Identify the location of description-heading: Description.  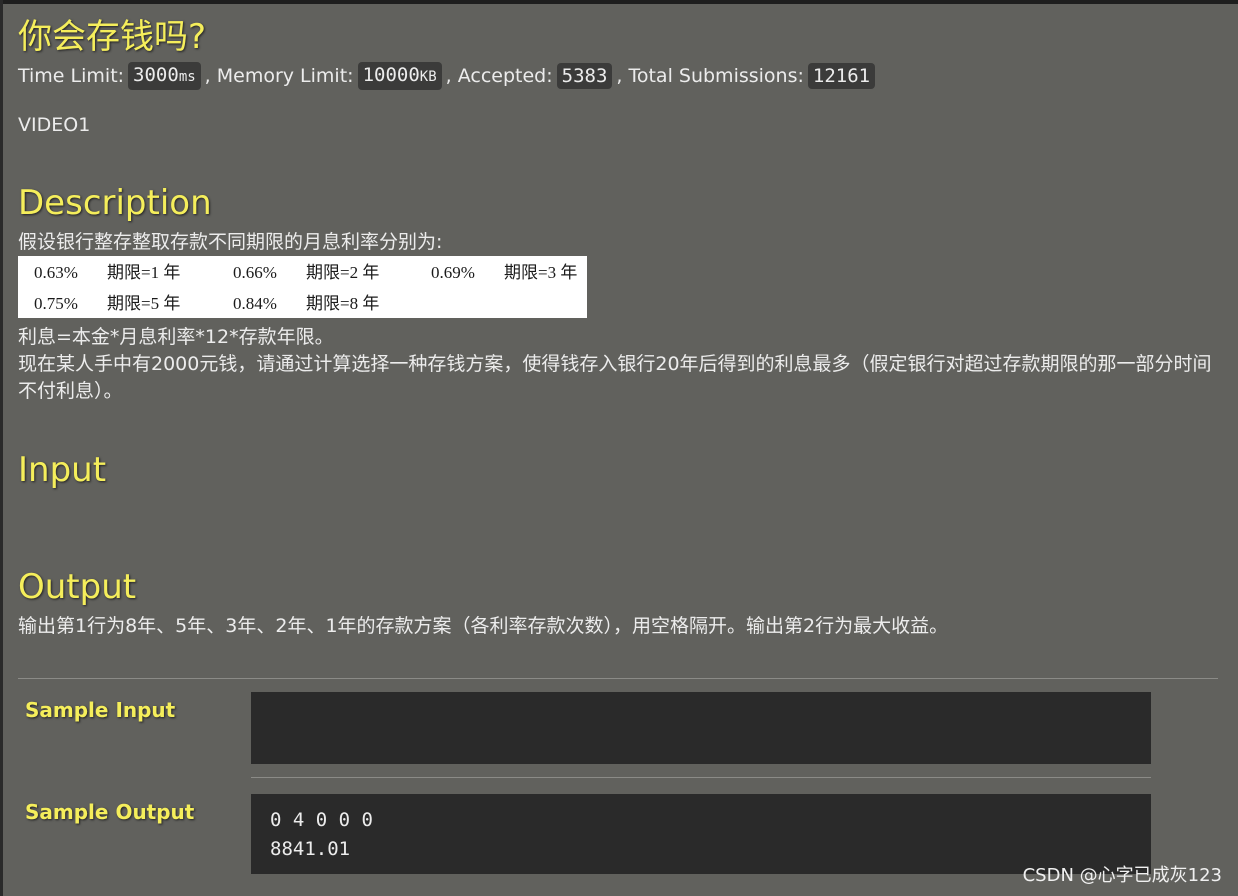
(115, 203).